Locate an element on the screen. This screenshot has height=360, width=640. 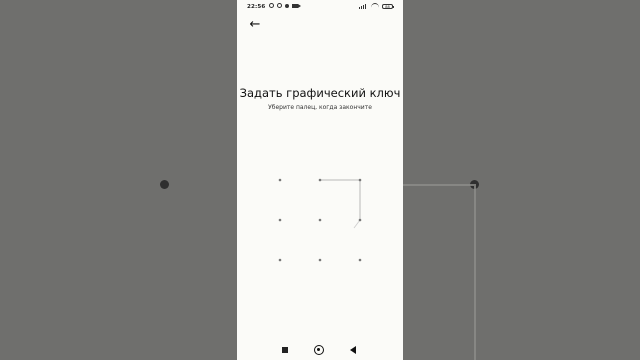
signal-icon is located at coordinates (363, 6).